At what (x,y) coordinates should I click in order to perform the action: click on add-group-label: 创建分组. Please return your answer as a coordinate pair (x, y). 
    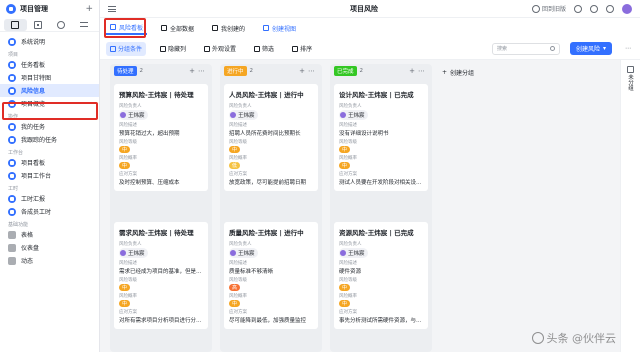
    Looking at the image, I should click on (462, 73).